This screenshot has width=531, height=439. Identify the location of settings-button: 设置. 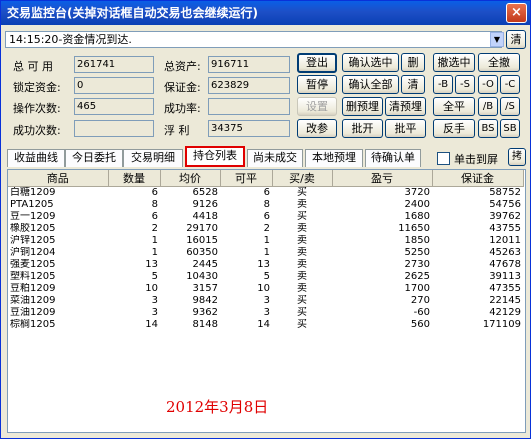
(317, 106).